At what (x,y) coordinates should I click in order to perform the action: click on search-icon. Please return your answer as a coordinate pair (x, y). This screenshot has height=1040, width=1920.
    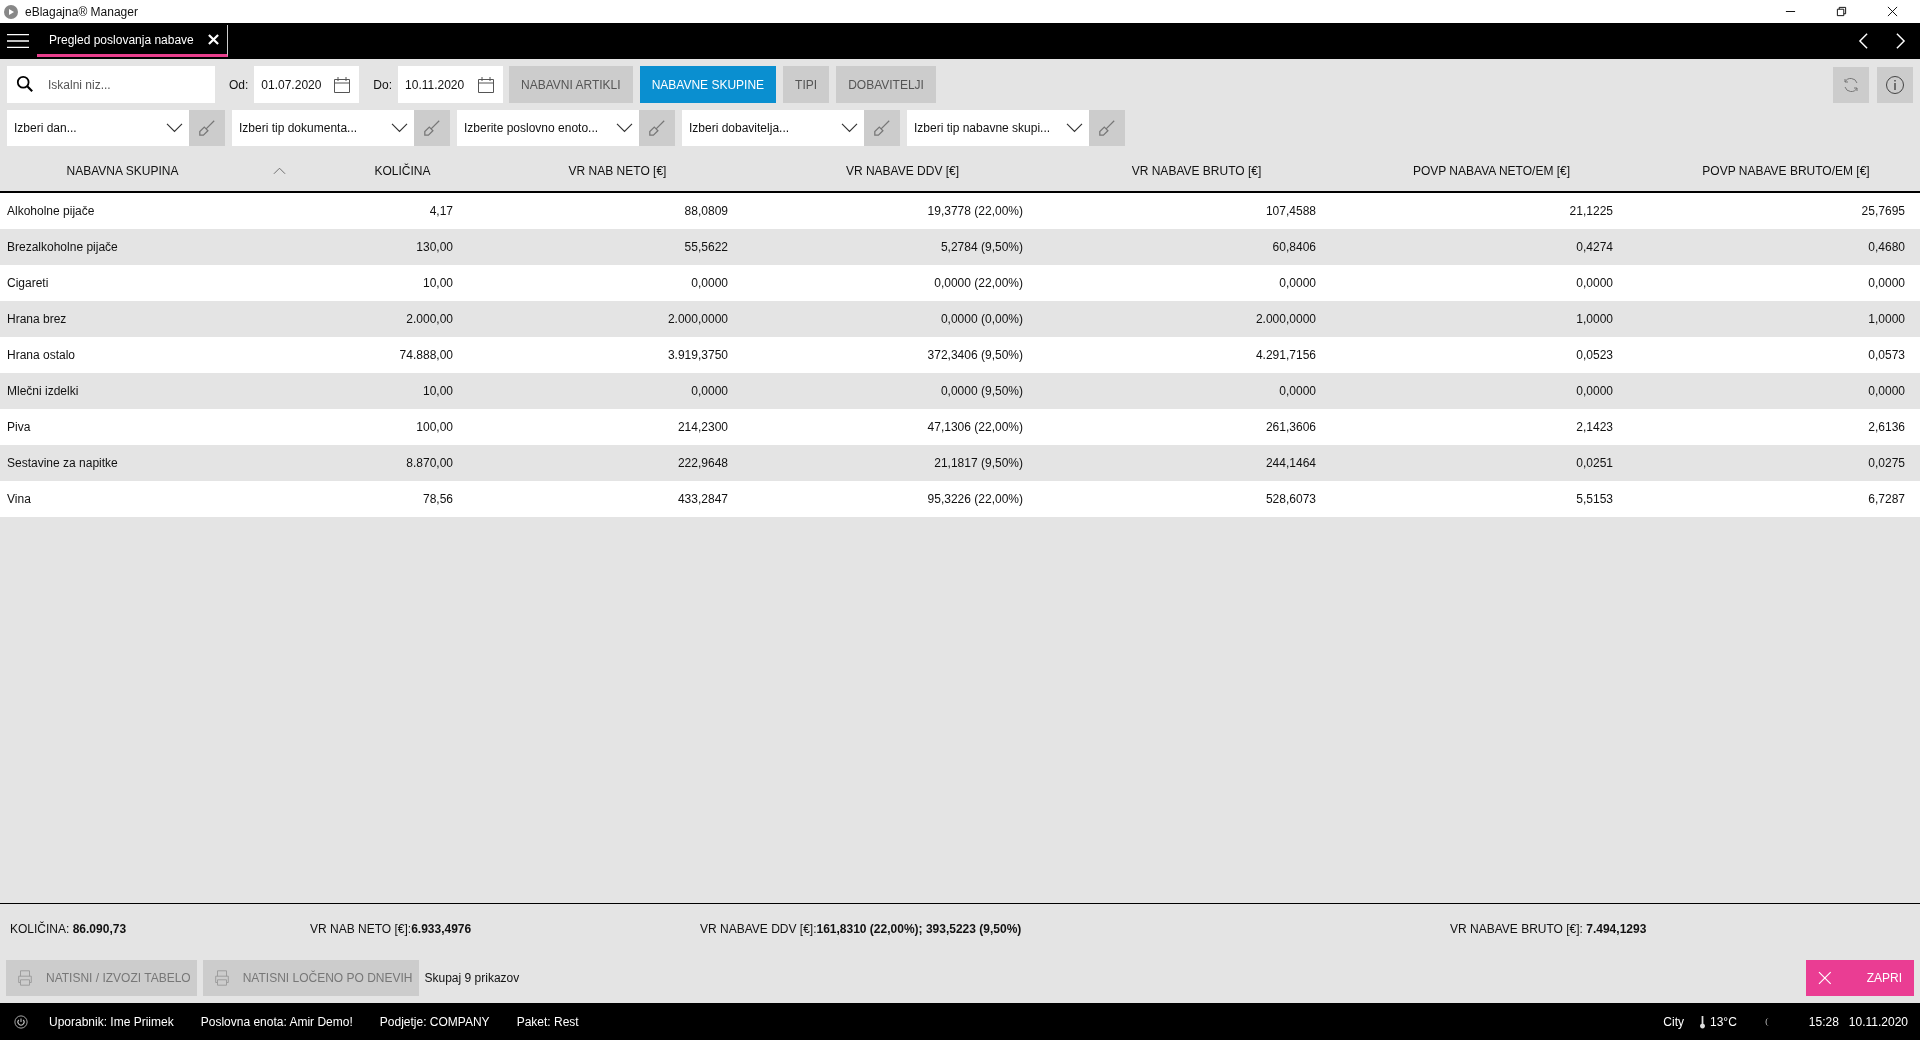
    Looking at the image, I should click on (25, 84).